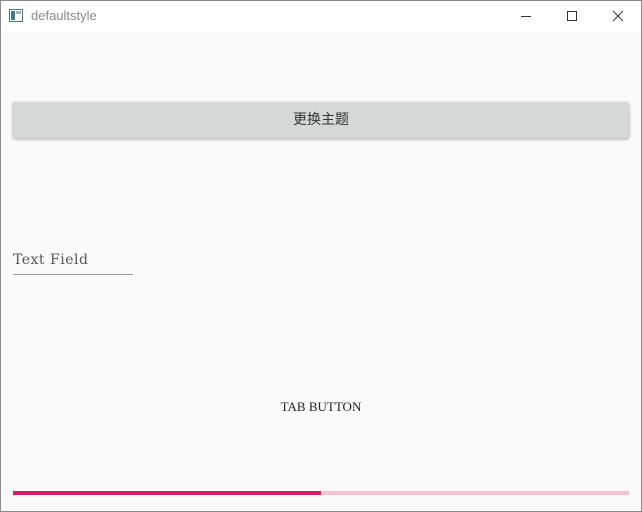  I want to click on close-button, so click(618, 16).